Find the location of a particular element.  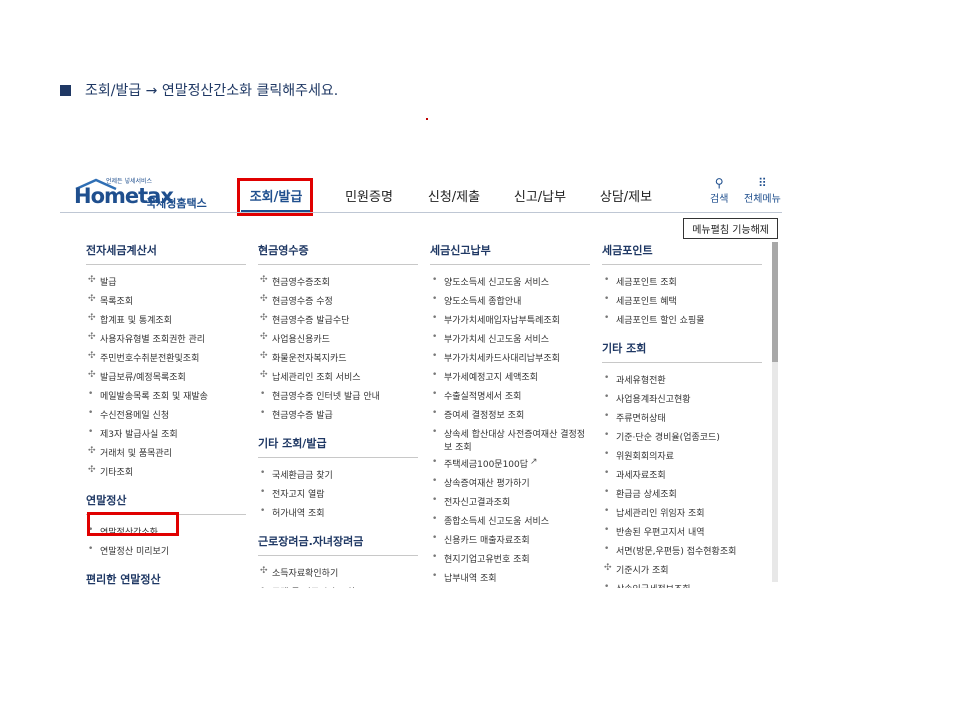

menu-item: • 상속인국세정보조회 is located at coordinates (682, 585).